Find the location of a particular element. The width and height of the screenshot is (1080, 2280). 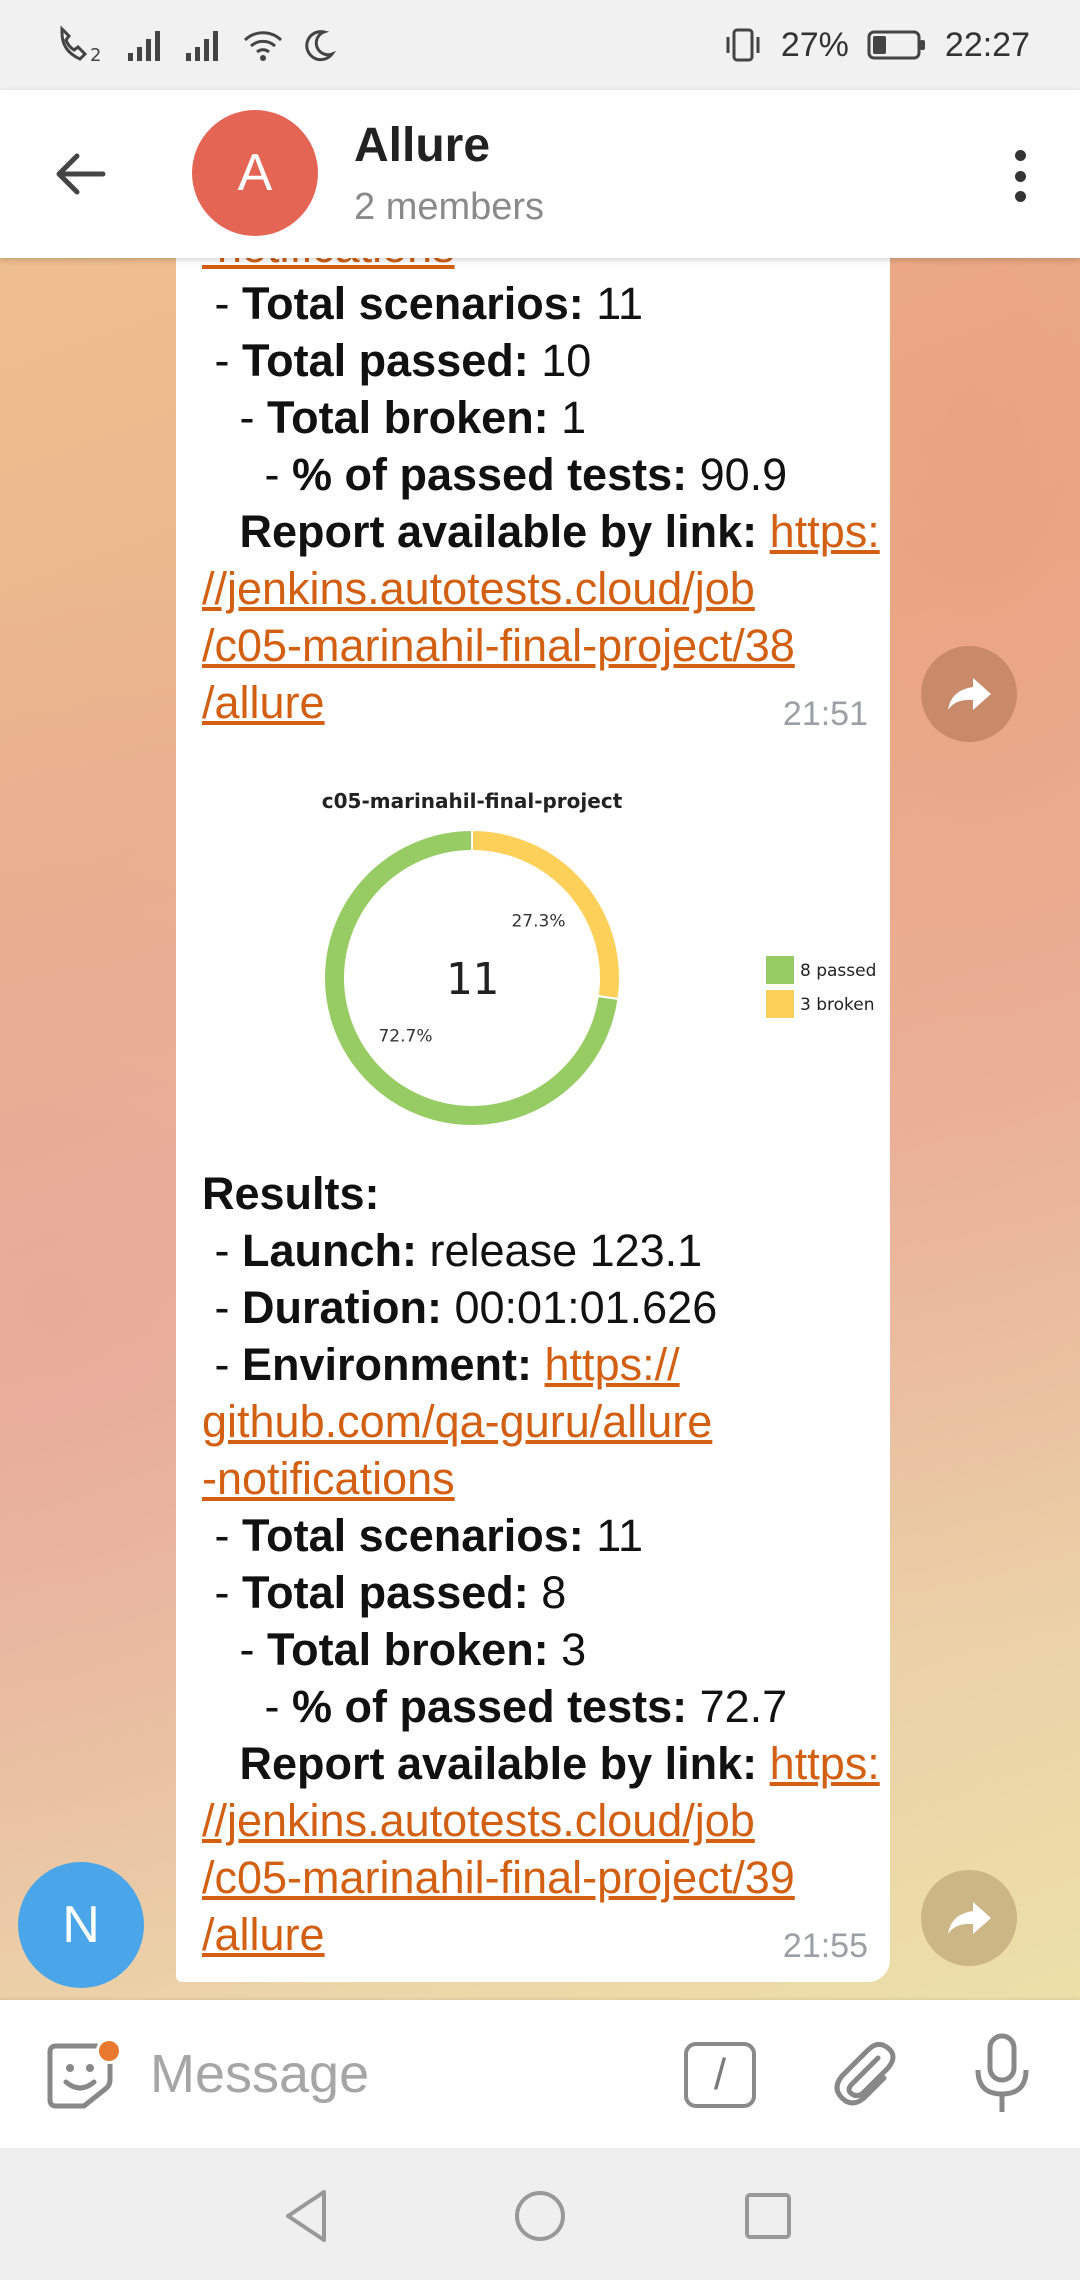

triangle-back-icon is located at coordinates (306, 2216).